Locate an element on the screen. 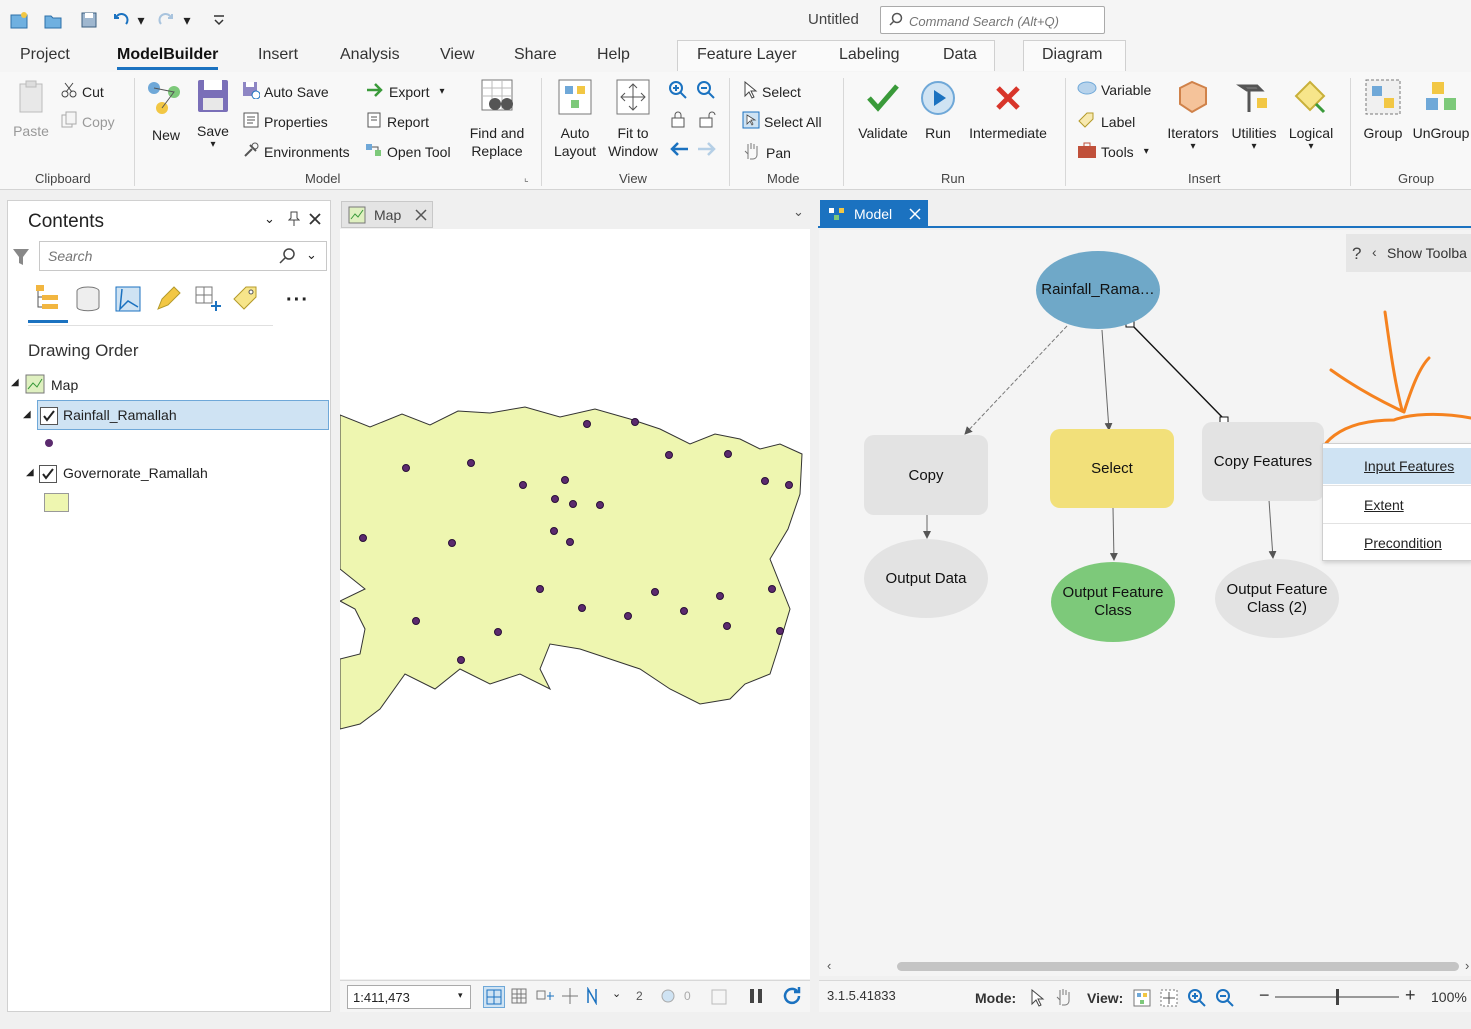 This screenshot has width=1471, height=1029. tab-analysis: Analysis is located at coordinates (370, 55).